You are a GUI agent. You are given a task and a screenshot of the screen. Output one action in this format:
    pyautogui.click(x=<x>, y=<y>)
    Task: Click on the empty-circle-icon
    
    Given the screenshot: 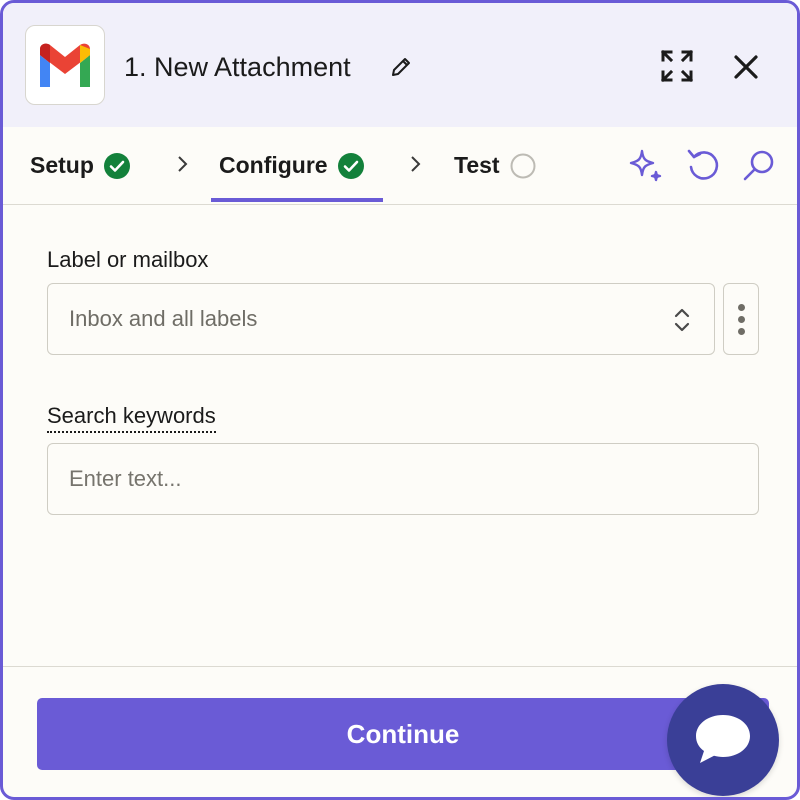 What is the action you would take?
    pyautogui.click(x=523, y=165)
    